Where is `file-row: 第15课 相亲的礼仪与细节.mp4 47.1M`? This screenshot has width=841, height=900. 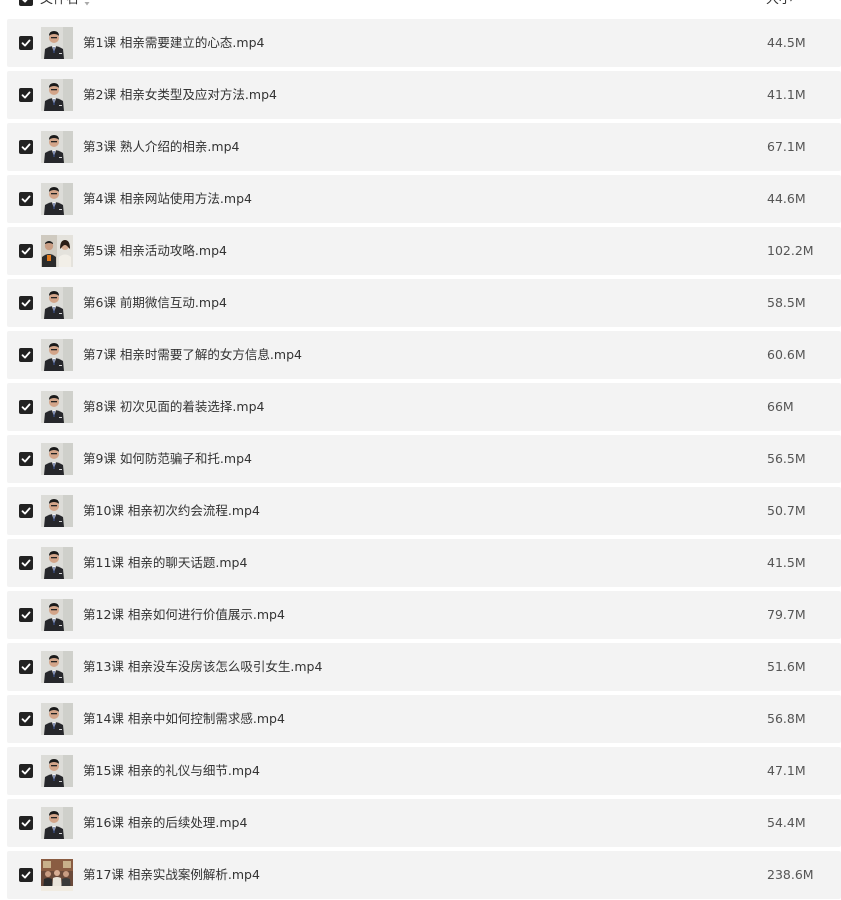 file-row: 第15课 相亲的礼仪与细节.mp4 47.1M is located at coordinates (424, 771).